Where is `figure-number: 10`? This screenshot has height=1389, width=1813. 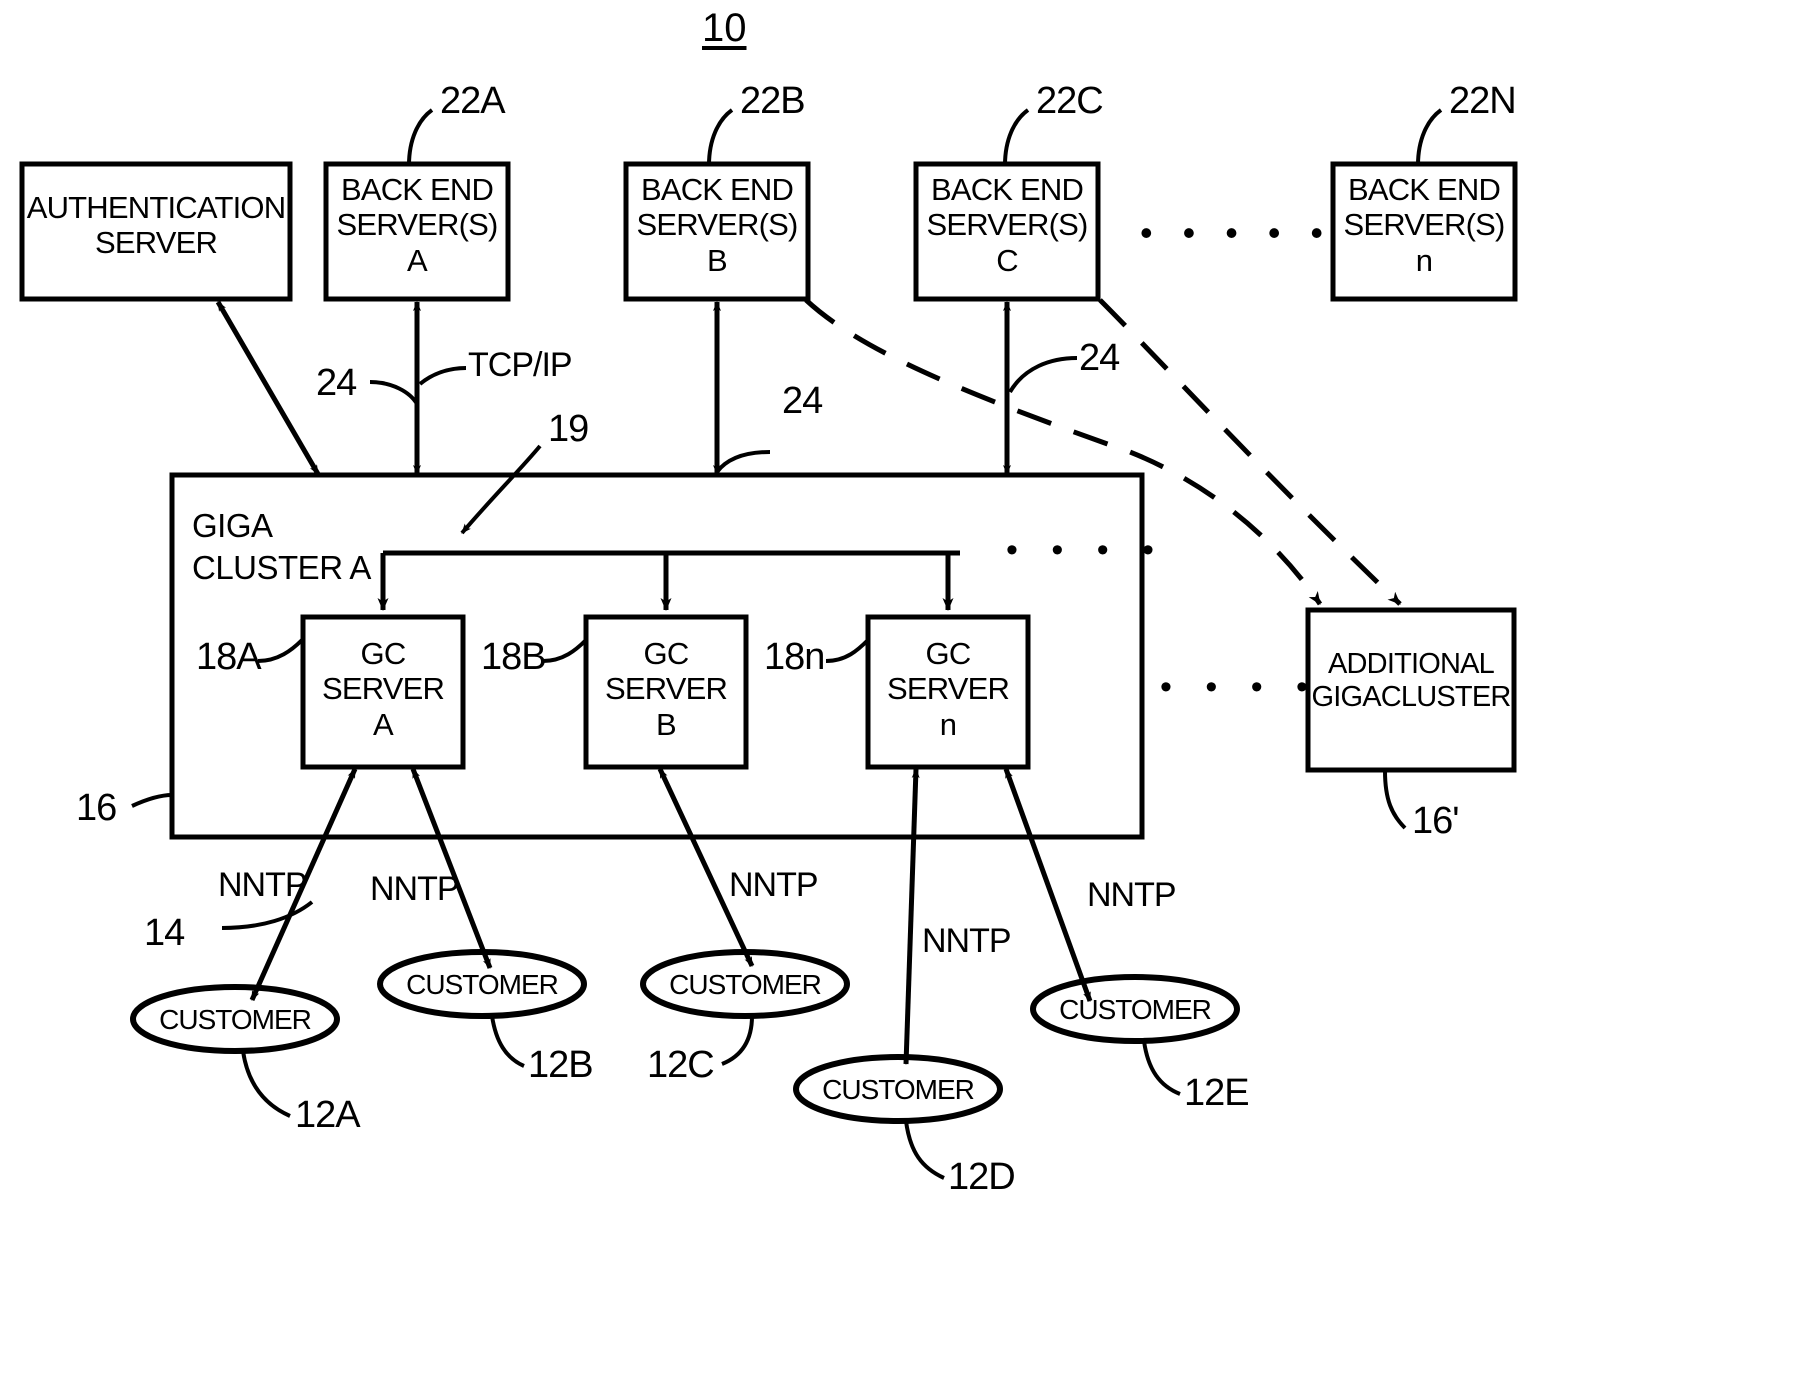
figure-number: 10 is located at coordinates (724, 28).